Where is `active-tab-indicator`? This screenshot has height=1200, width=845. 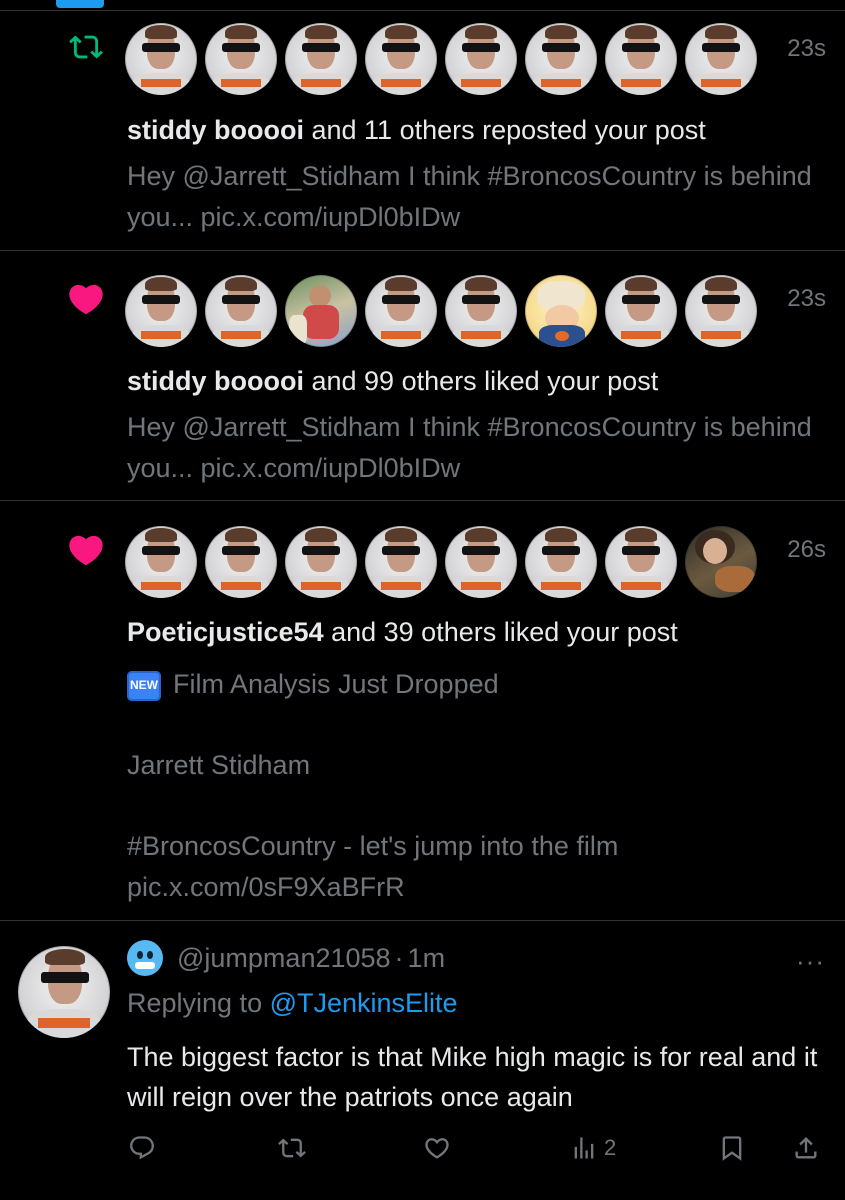 active-tab-indicator is located at coordinates (80, 4).